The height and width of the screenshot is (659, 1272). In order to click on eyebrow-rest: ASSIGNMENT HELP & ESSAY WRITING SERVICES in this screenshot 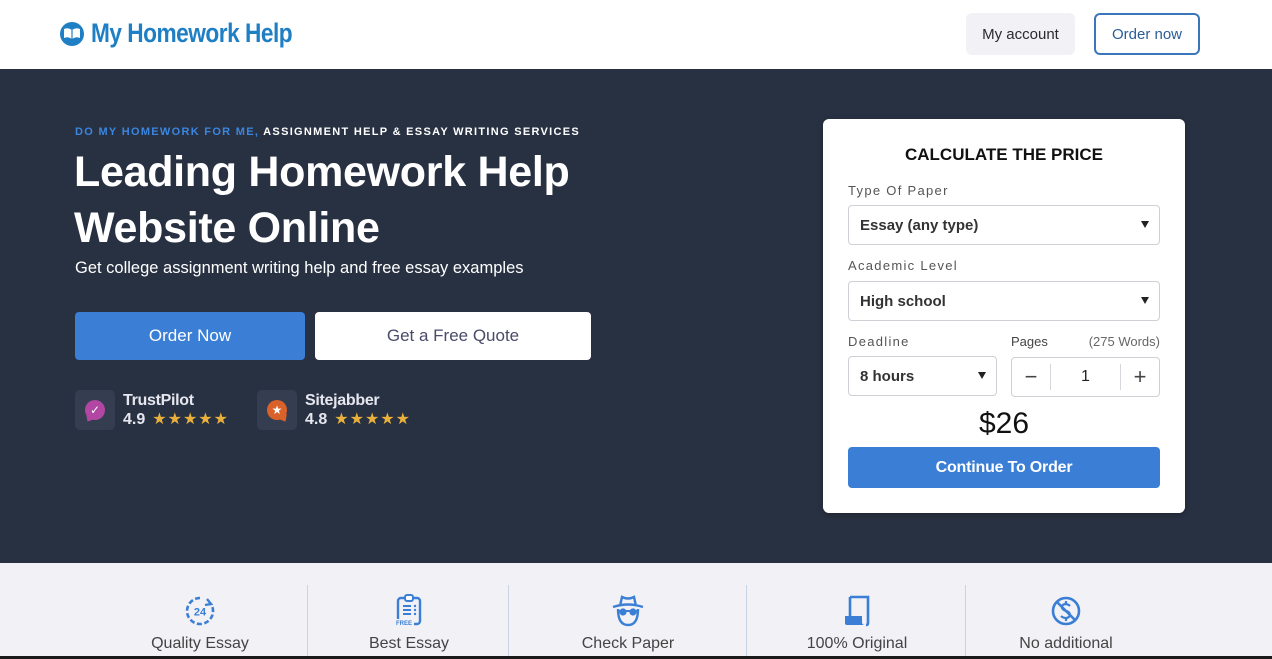, I will do `click(420, 132)`.